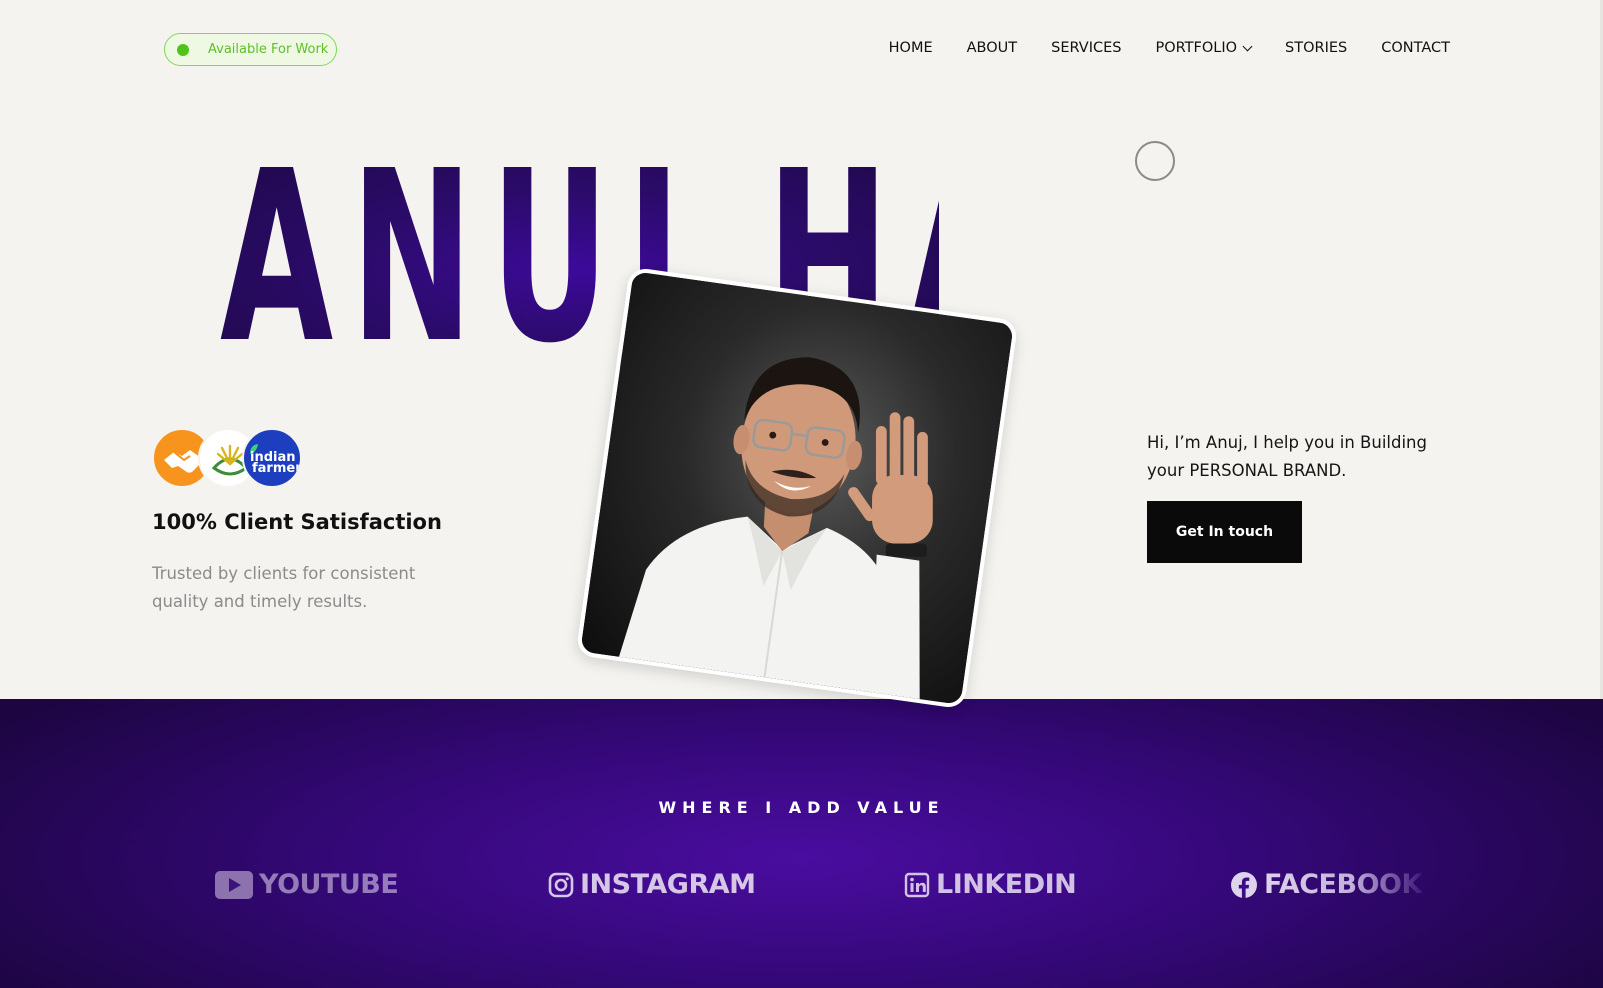  I want to click on nav-contact: CONTACT, so click(1415, 48).